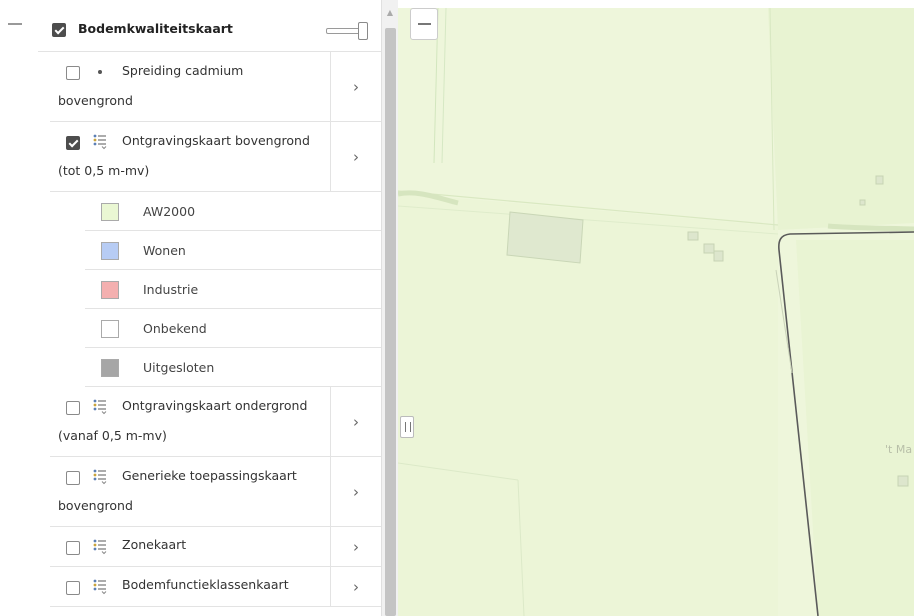 The width and height of the screenshot is (914, 616). Describe the element at coordinates (59, 30) in the screenshot. I see `group-checkbox` at that location.